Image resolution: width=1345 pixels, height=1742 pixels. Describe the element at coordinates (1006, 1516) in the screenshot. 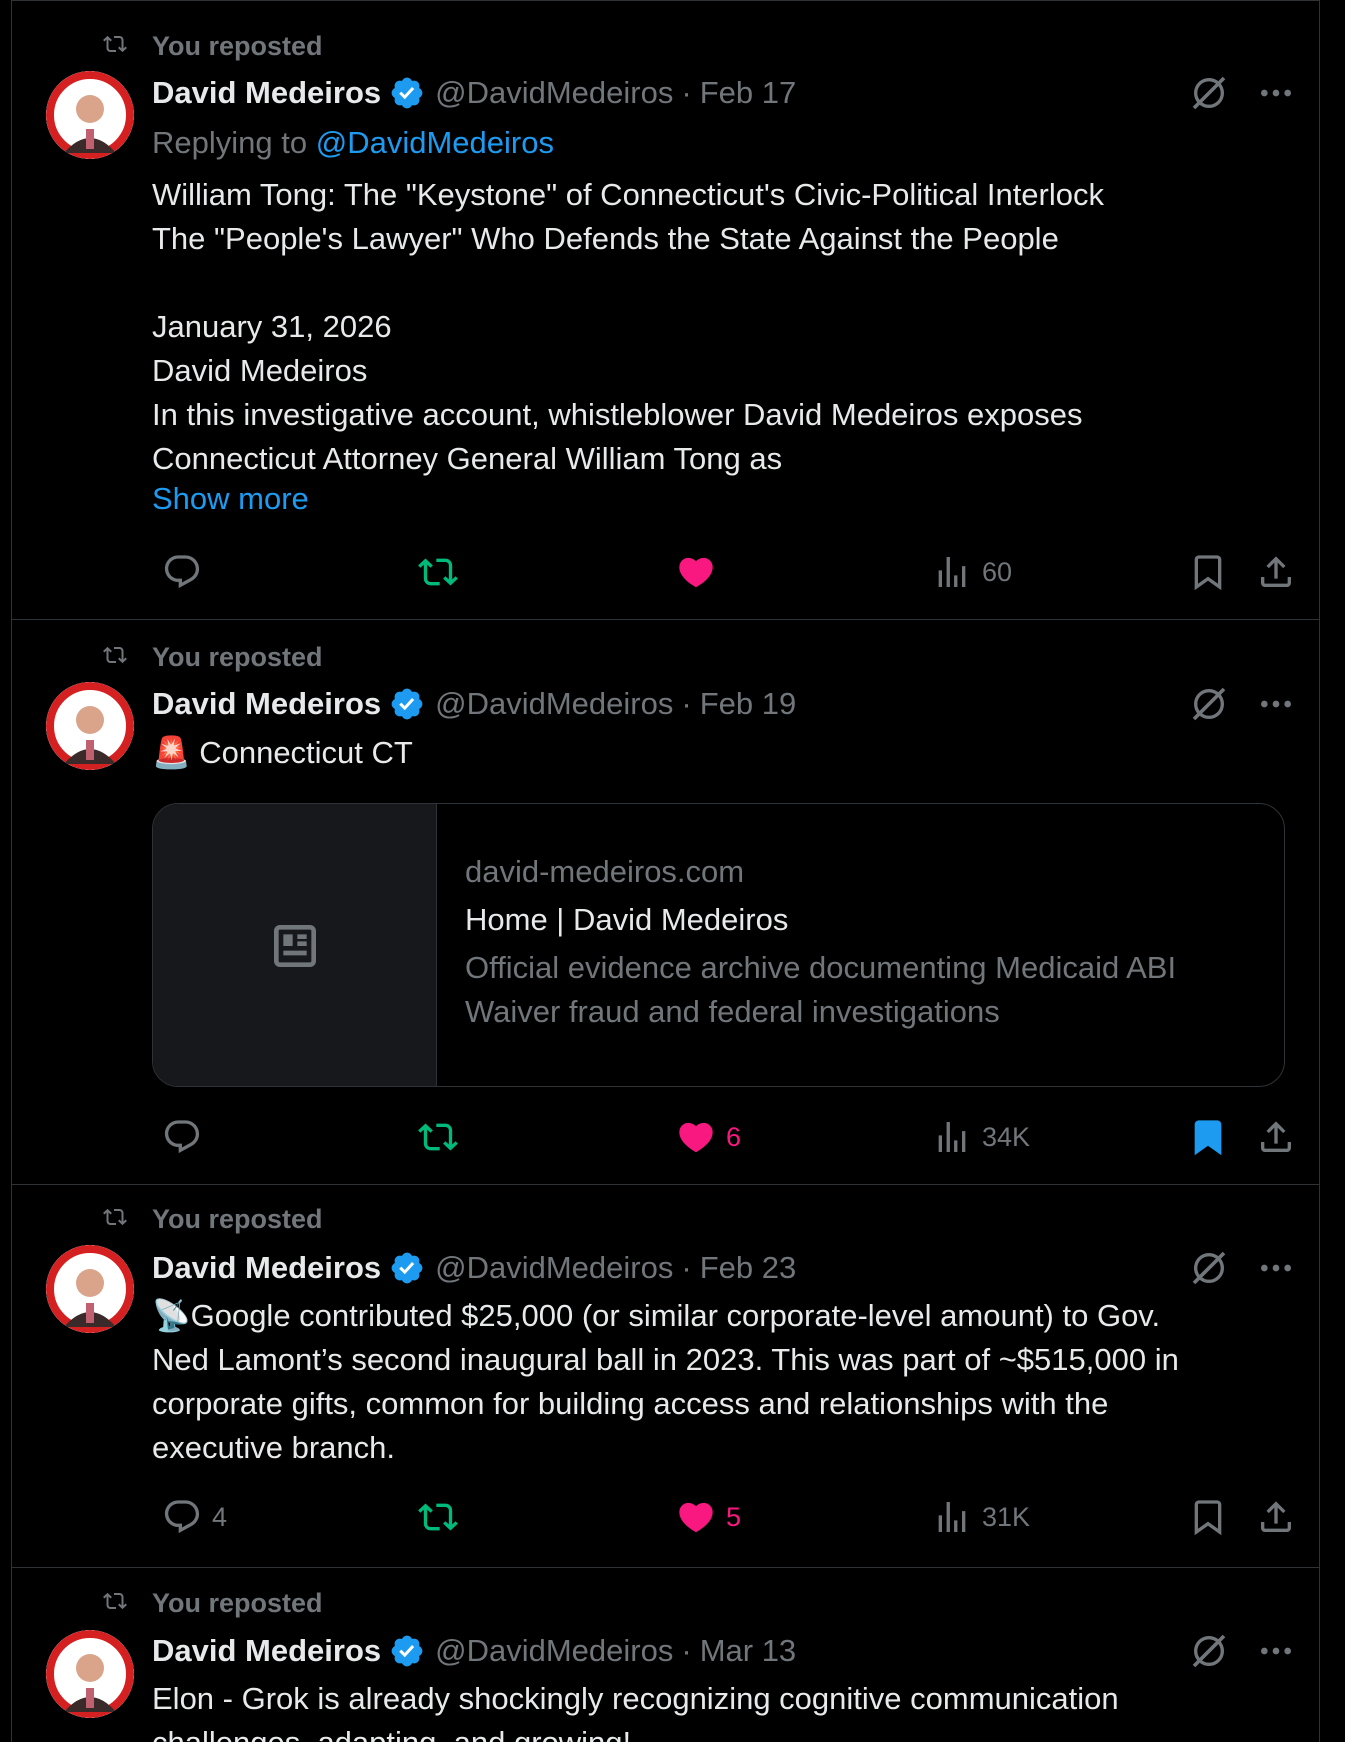

I see `view-count: 31K` at that location.